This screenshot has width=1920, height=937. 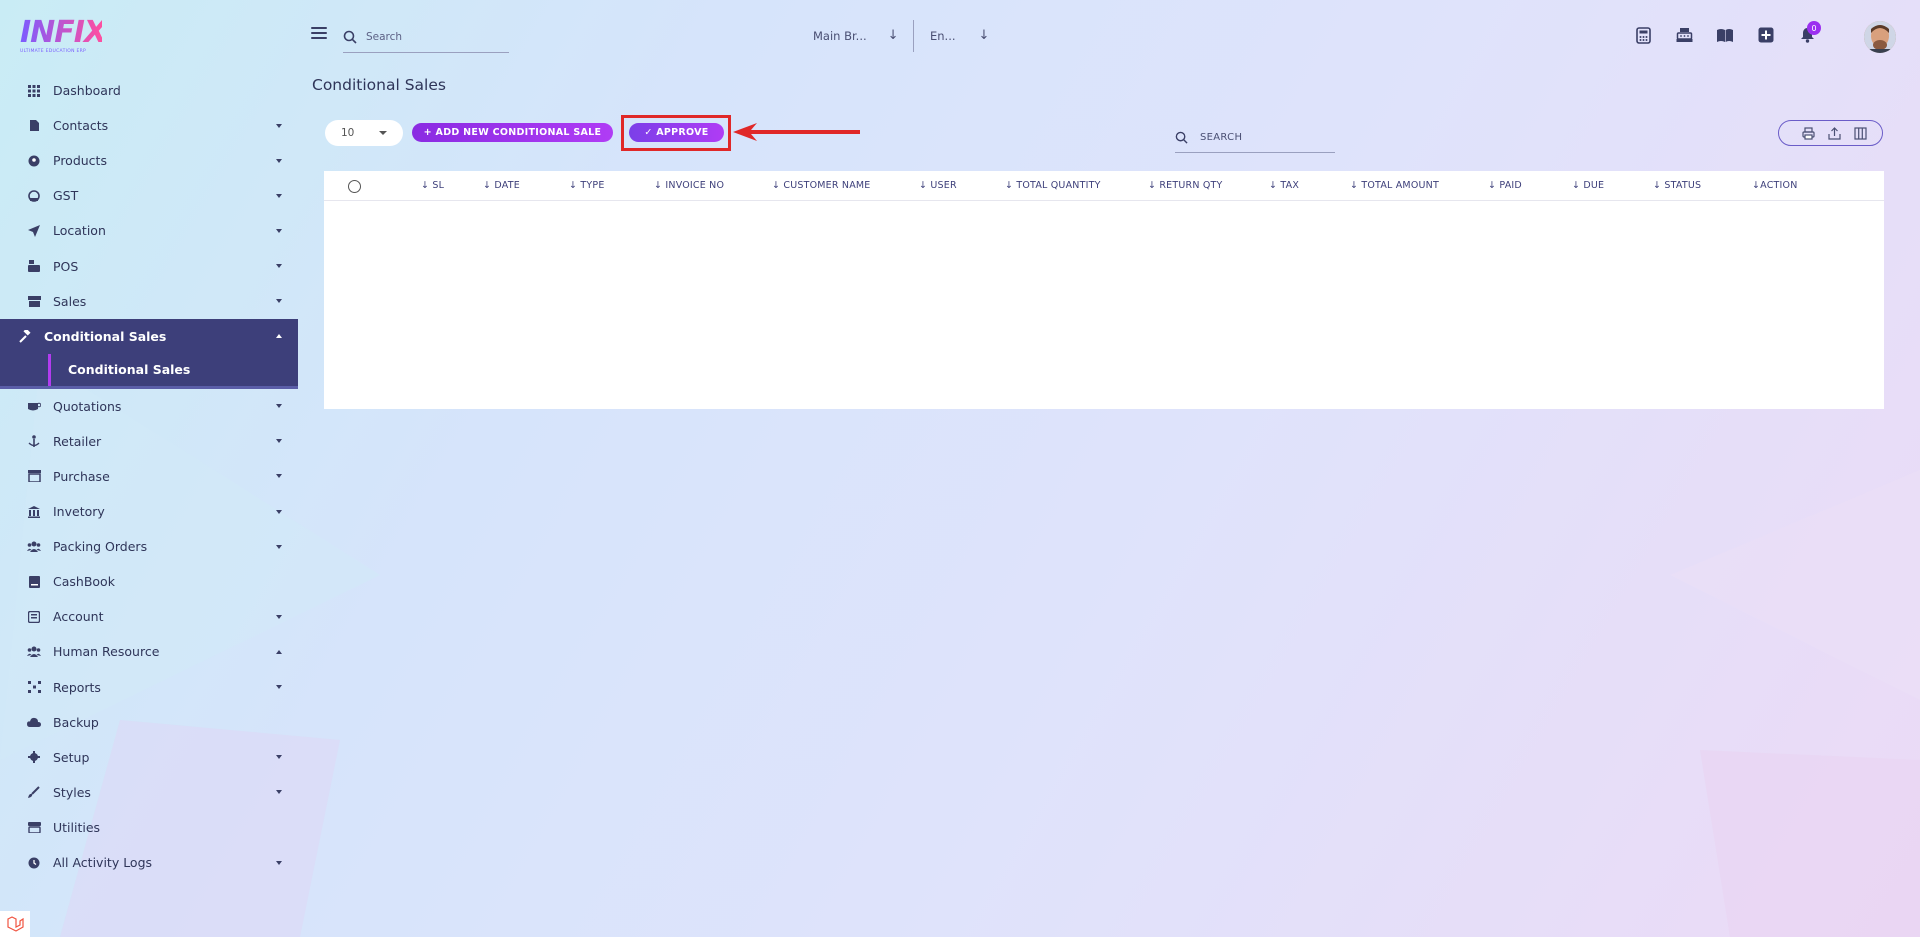 What do you see at coordinates (1677, 185) in the screenshot?
I see `column-header: ↓ STATUS` at bounding box center [1677, 185].